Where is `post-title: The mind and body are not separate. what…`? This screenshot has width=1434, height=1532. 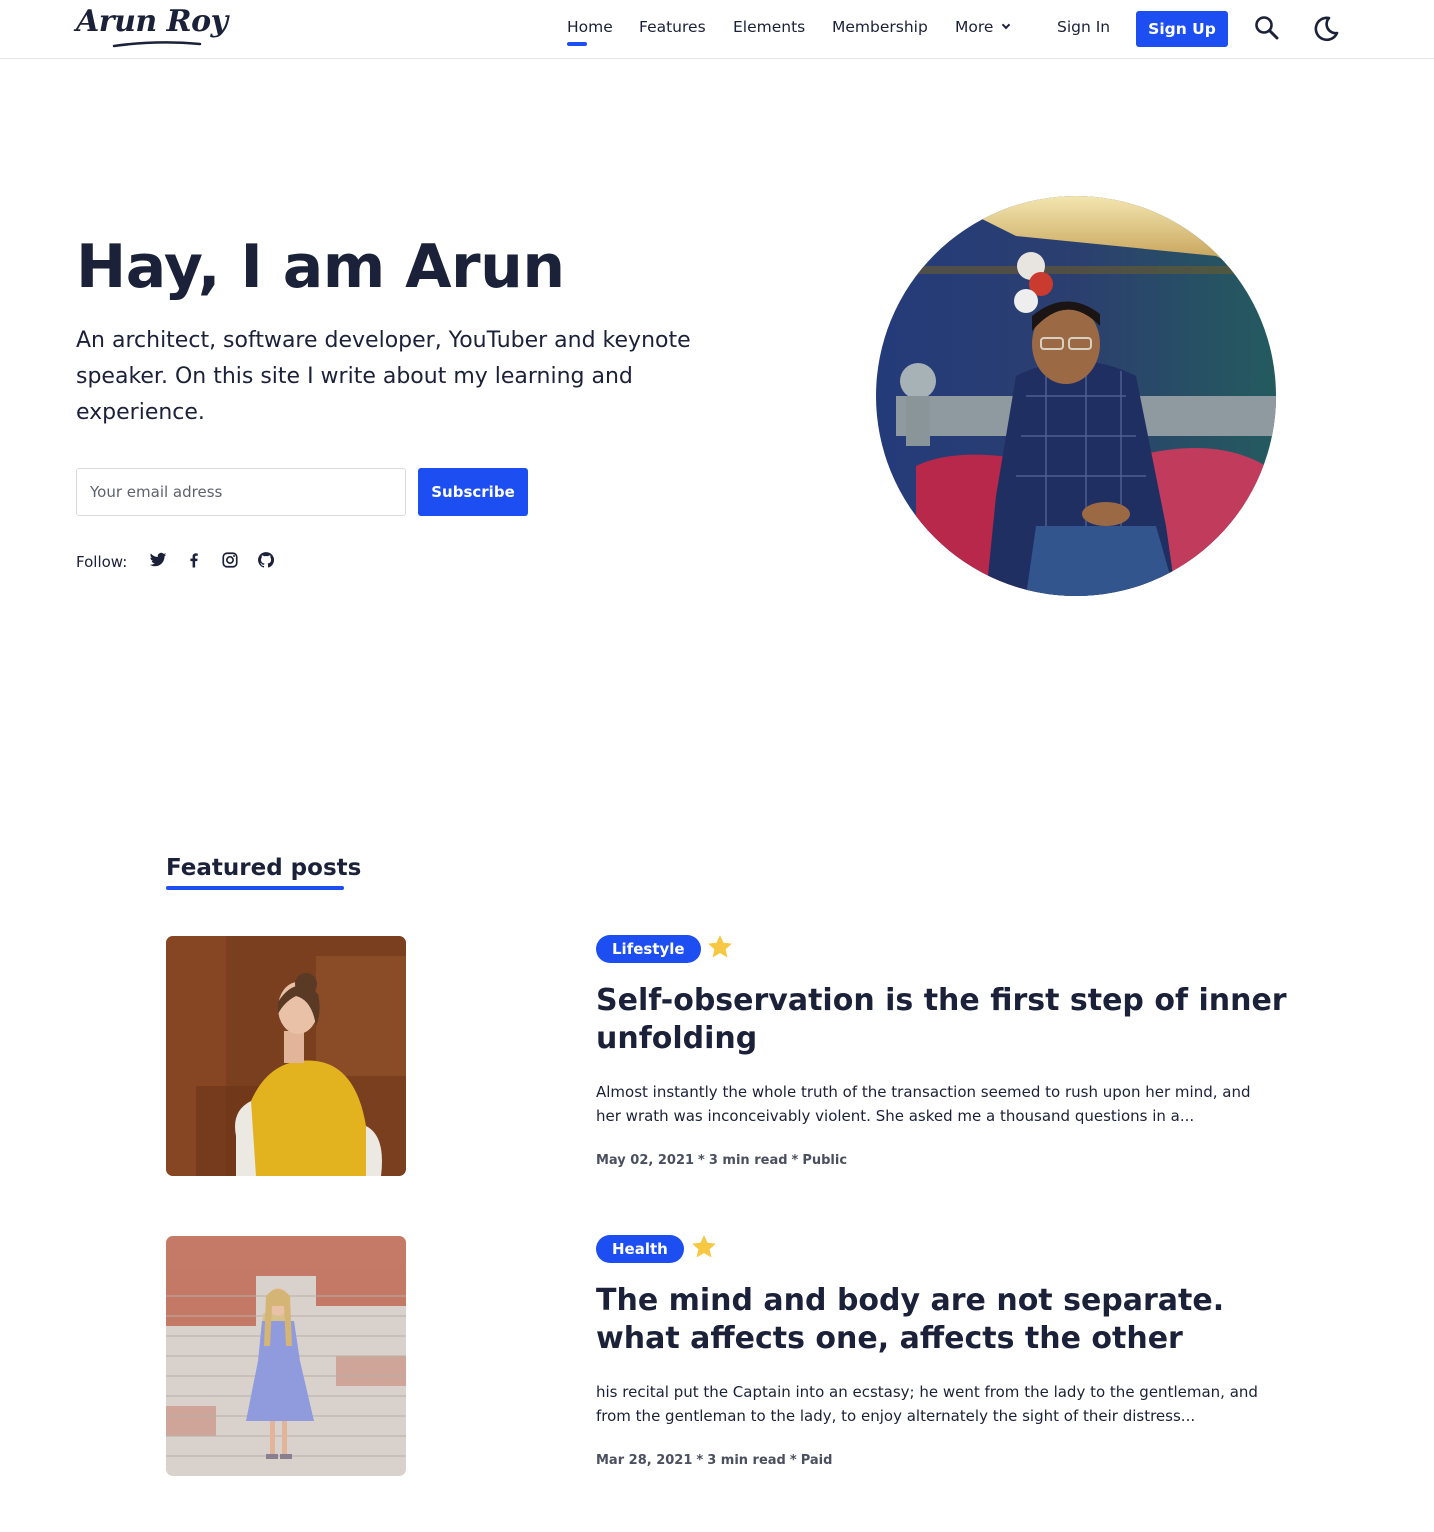
post-title: The mind and body are not separate. what… is located at coordinates (946, 1320).